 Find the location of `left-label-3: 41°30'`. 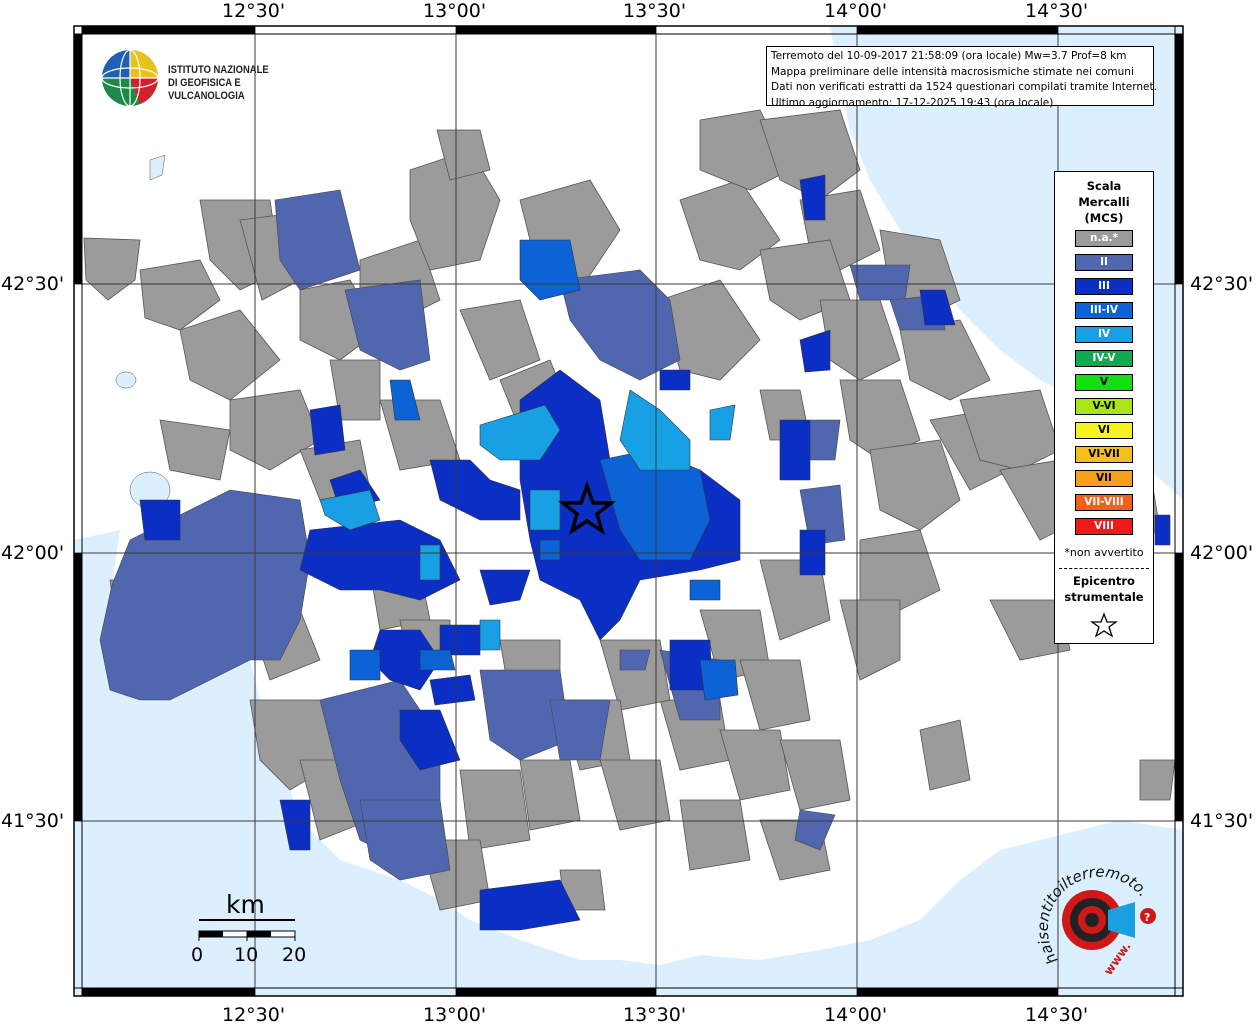

left-label-3: 41°30' is located at coordinates (33, 821).